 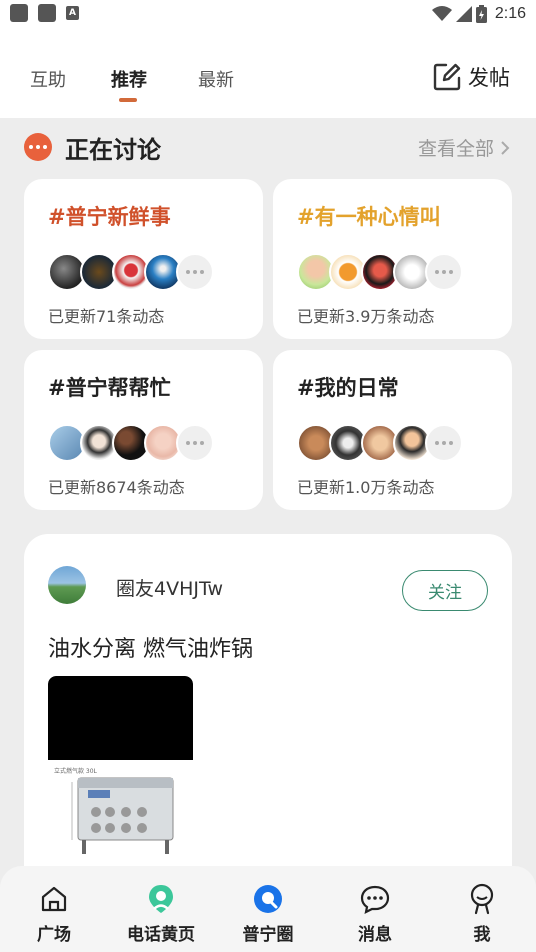 What do you see at coordinates (375, 899) in the screenshot?
I see `message-icon` at bounding box center [375, 899].